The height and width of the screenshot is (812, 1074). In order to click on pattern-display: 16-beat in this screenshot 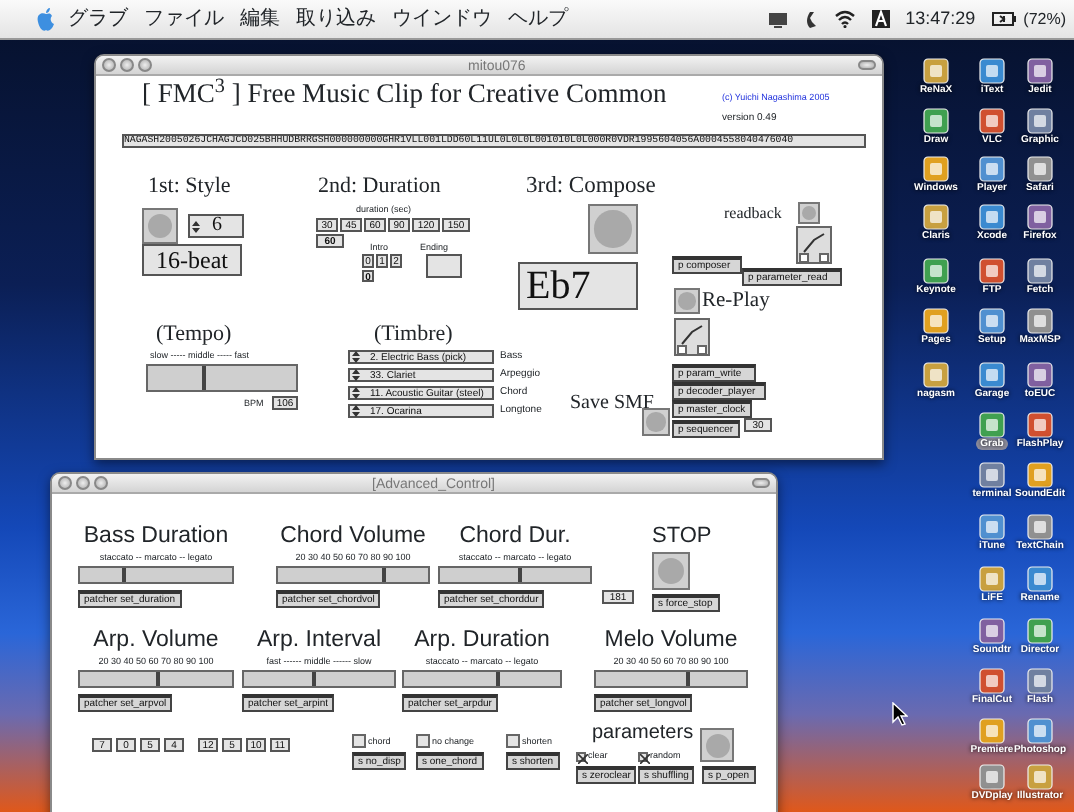, I will do `click(192, 260)`.